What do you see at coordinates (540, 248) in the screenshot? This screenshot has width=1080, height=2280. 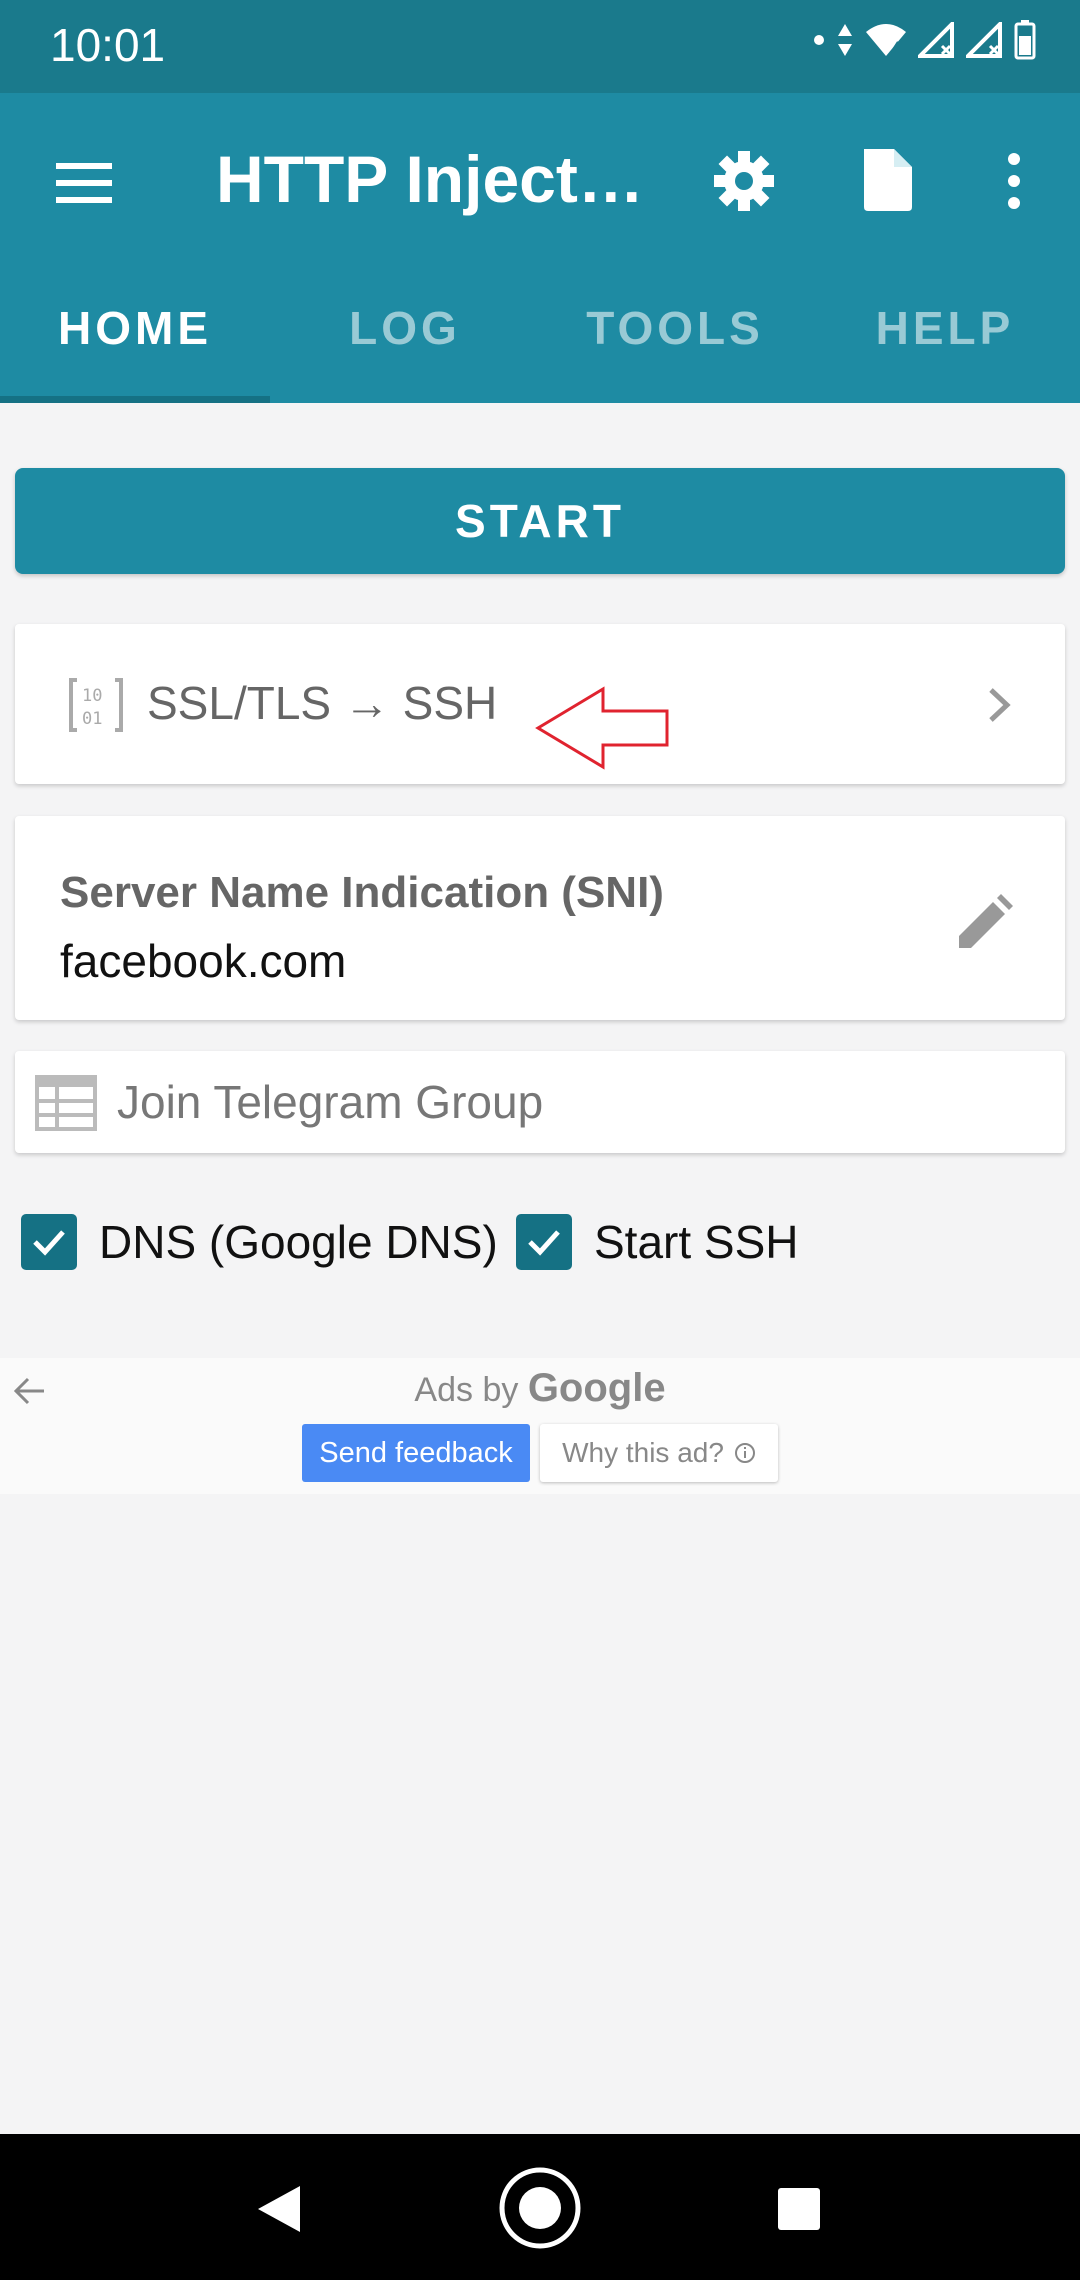 I see `app-bar: HTTP Inject… HOME LOG TOOLS HELP` at bounding box center [540, 248].